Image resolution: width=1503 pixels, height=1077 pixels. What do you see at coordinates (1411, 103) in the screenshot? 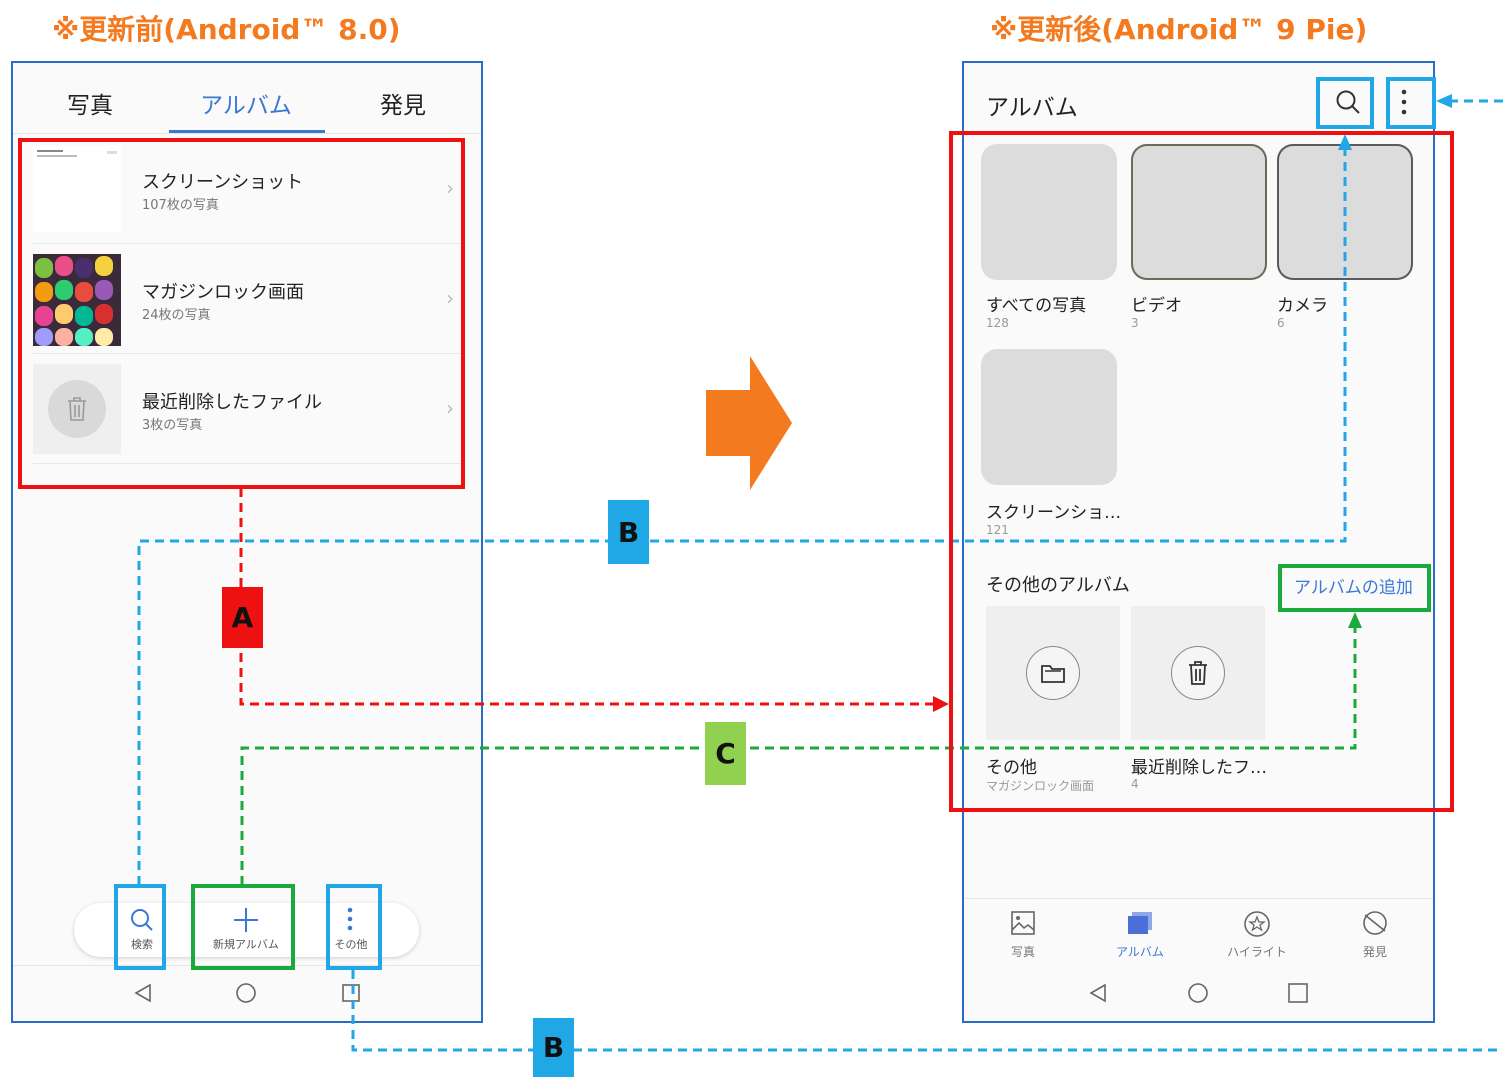
I see `highlight-box-more-after` at bounding box center [1411, 103].